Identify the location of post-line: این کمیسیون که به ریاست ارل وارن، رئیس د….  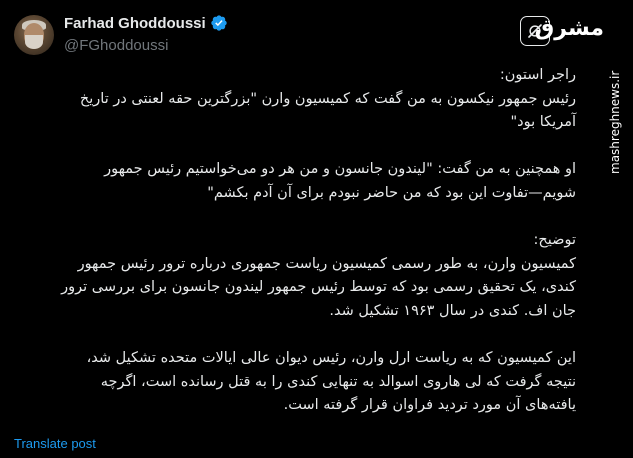
(331, 358).